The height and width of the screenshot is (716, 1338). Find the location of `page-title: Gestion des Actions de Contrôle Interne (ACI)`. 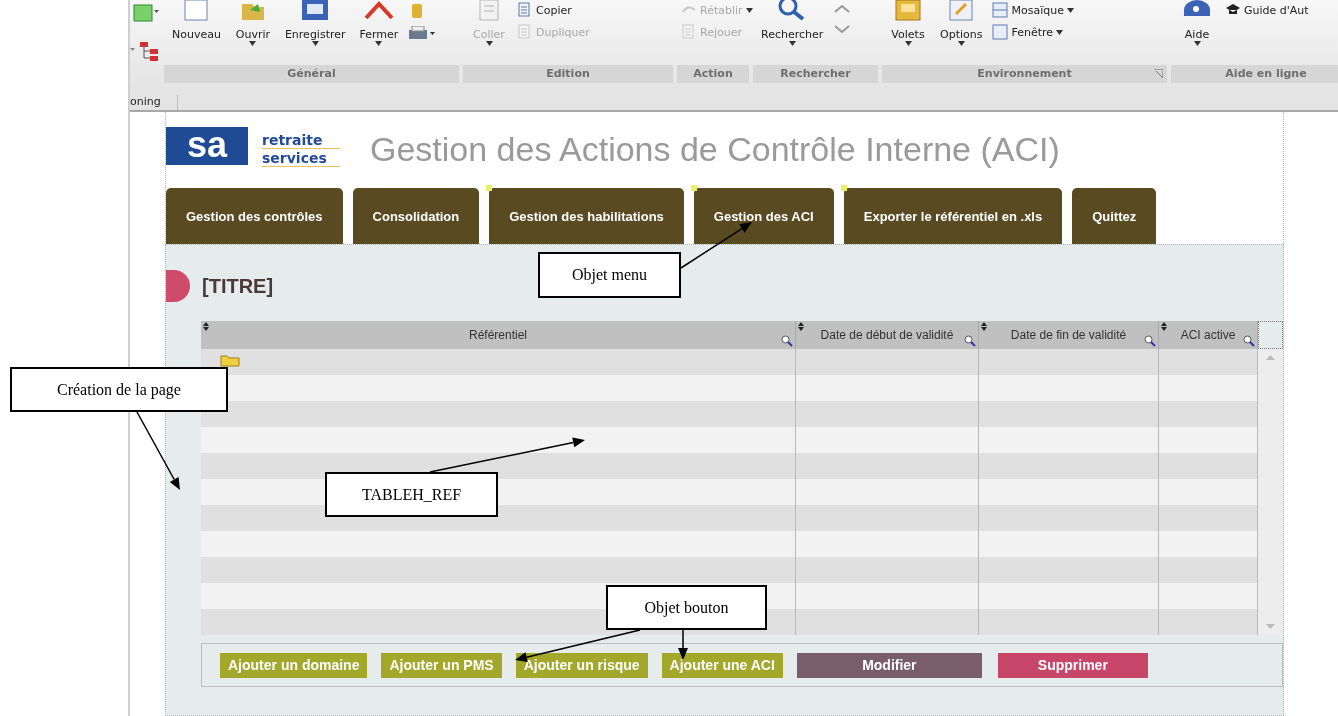

page-title: Gestion des Actions de Contrôle Interne (ACI) is located at coordinates (715, 149).